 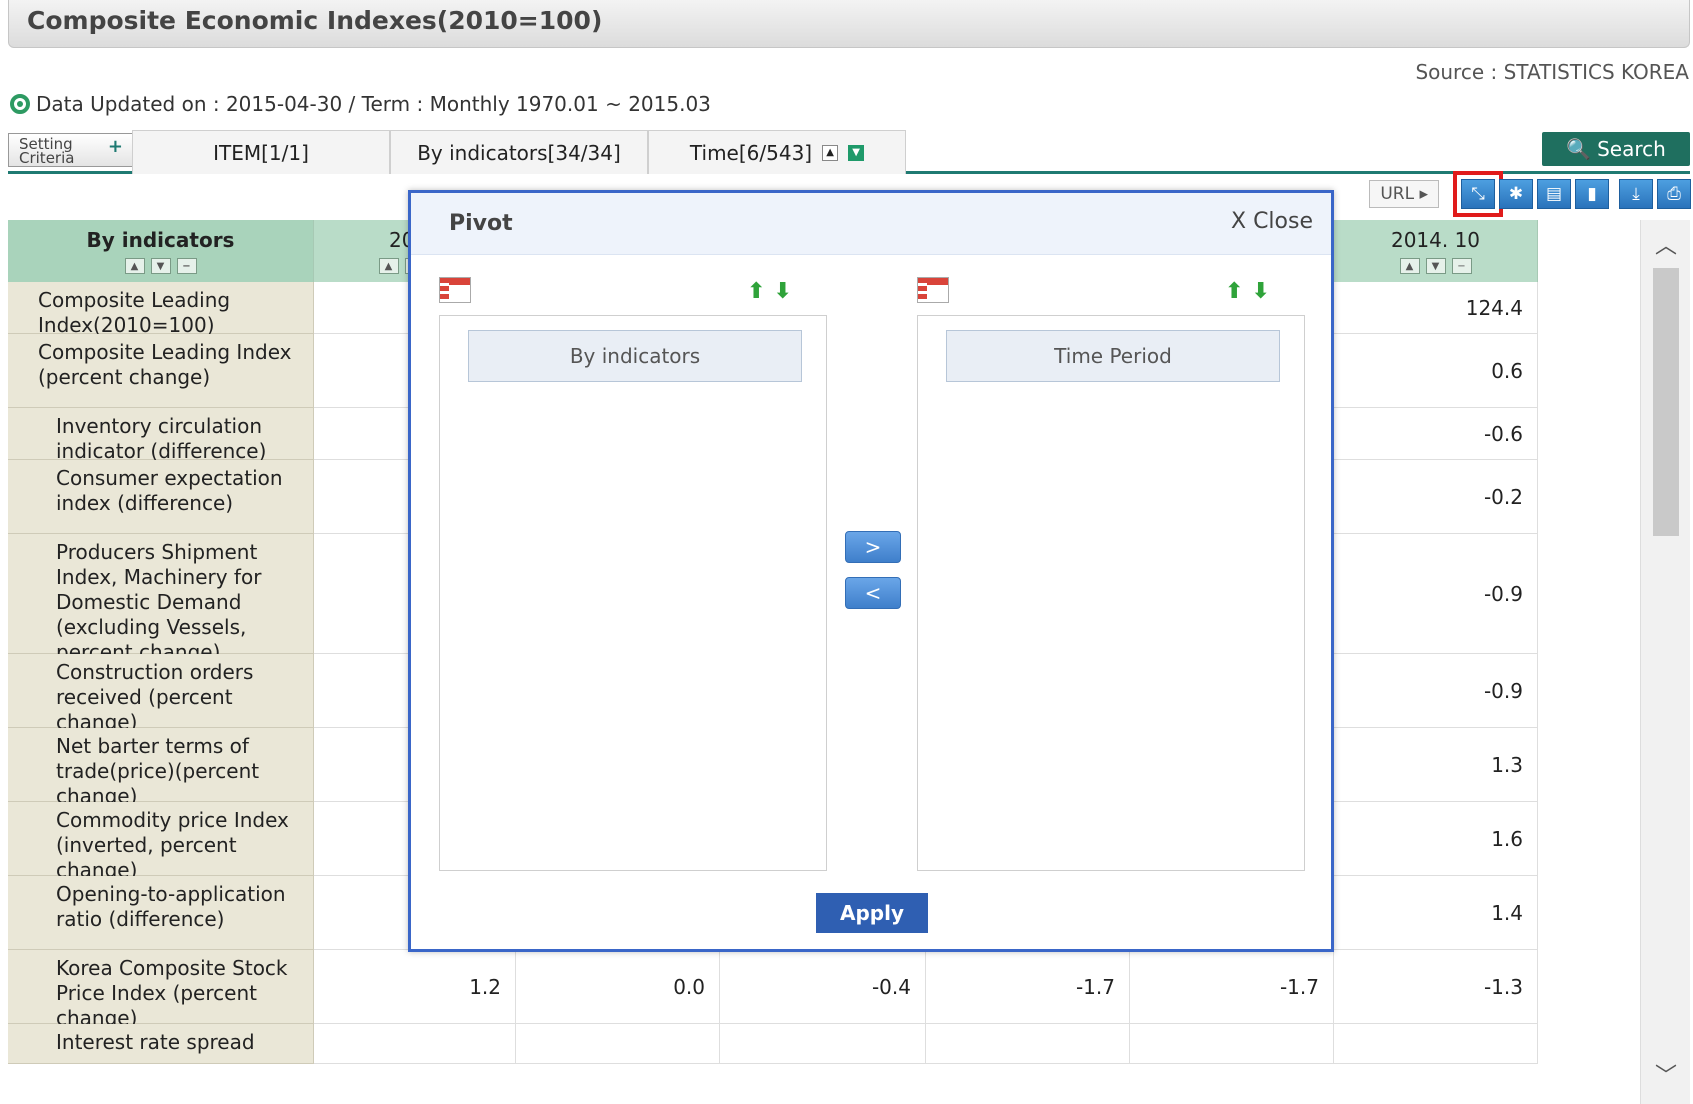 What do you see at coordinates (633, 593) in the screenshot?
I see `row-axis-panel: By indicators` at bounding box center [633, 593].